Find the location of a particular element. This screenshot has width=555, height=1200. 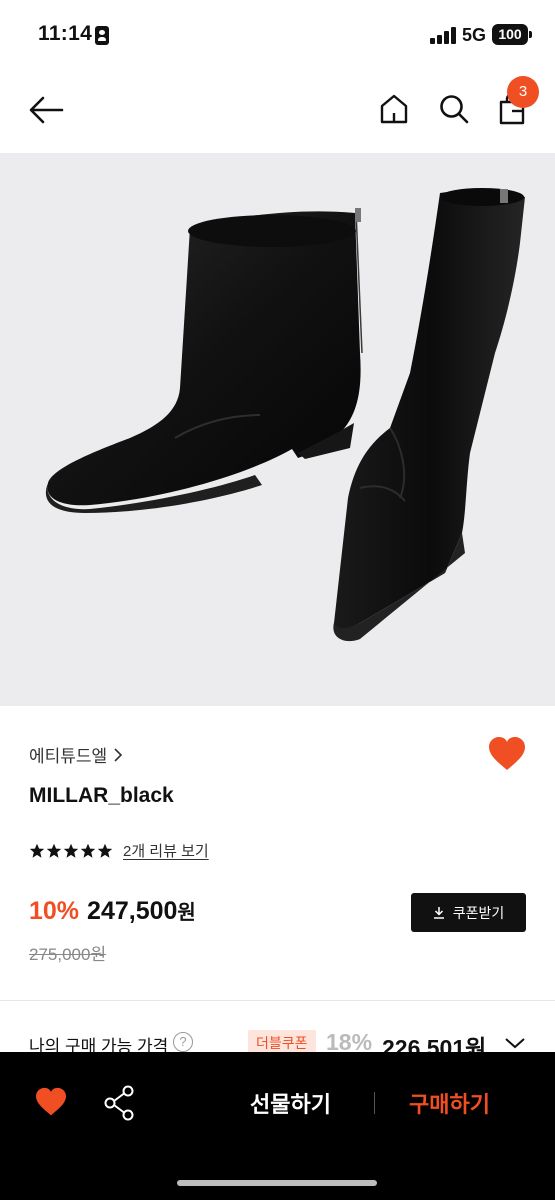

brand-link: 에티튜드엘 is located at coordinates (76, 754).